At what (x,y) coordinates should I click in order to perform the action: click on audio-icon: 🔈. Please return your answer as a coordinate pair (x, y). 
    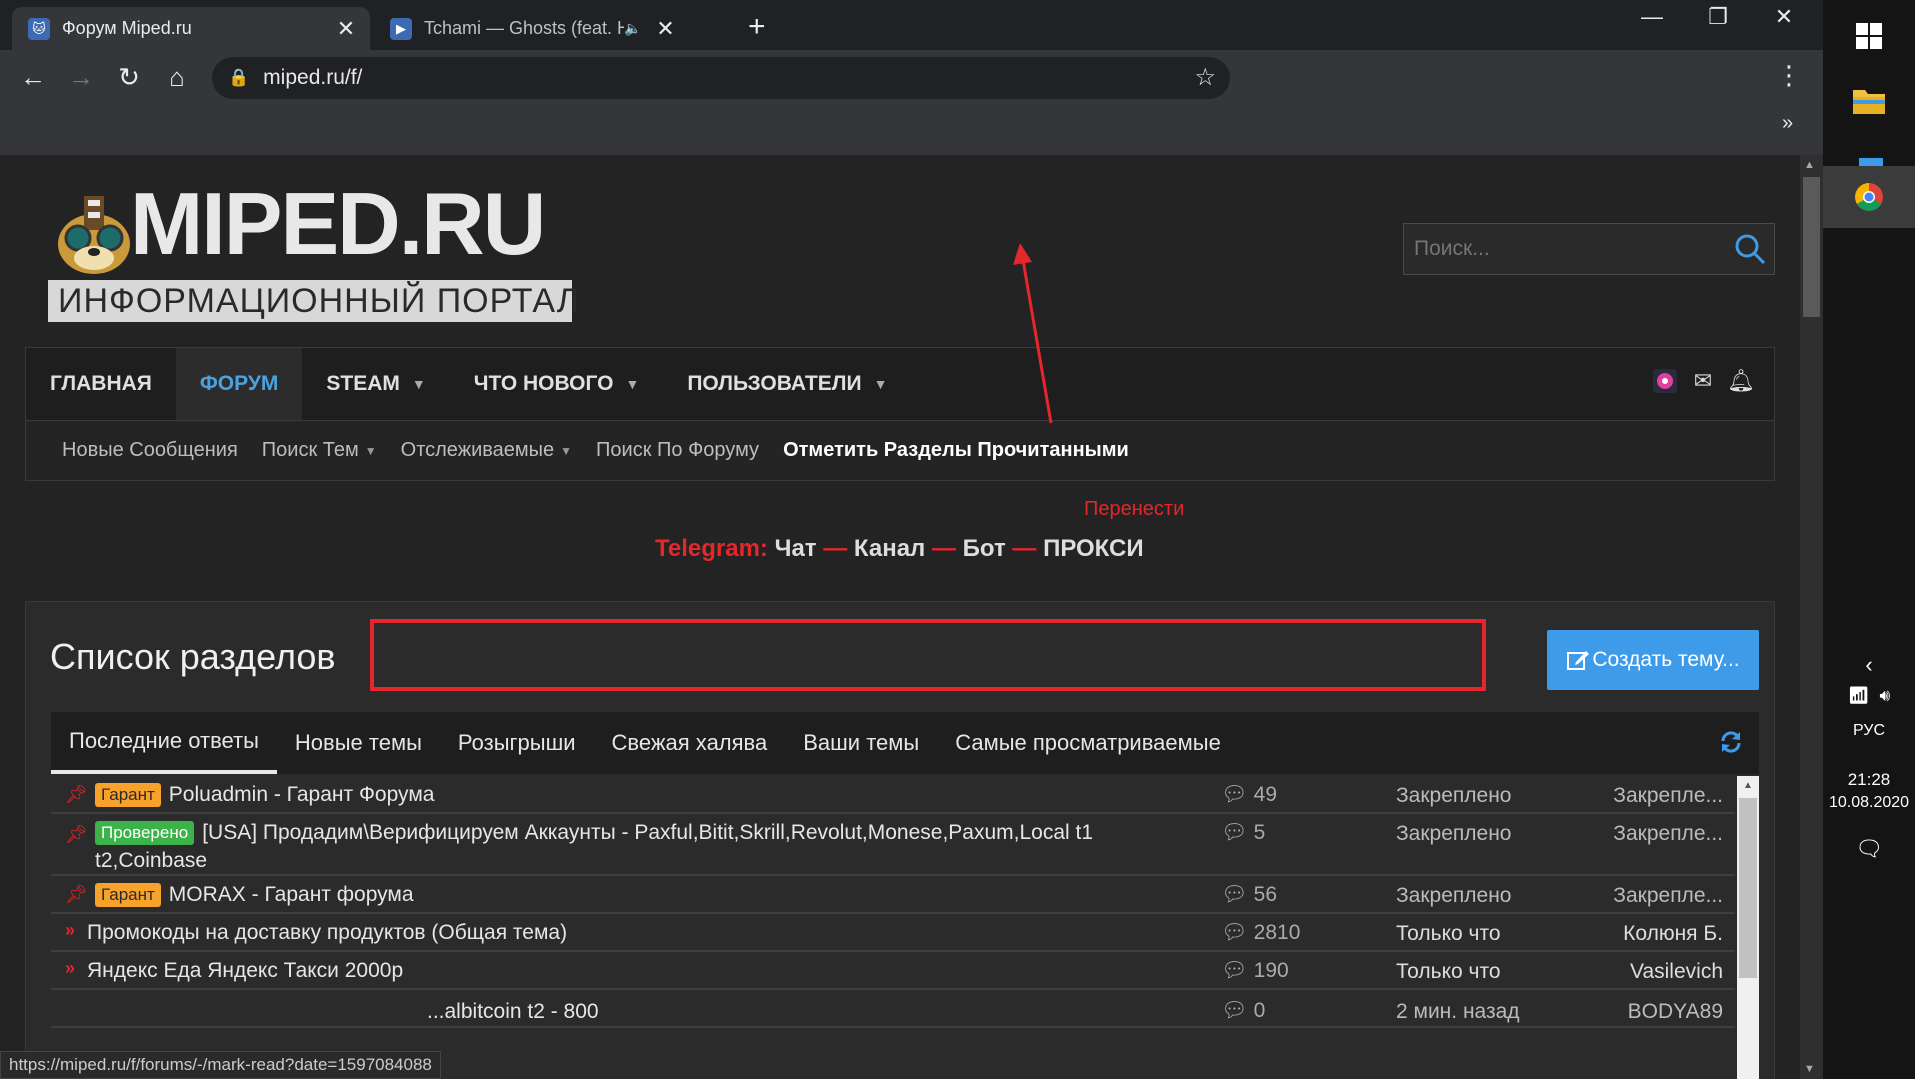
    Looking at the image, I should click on (632, 28).